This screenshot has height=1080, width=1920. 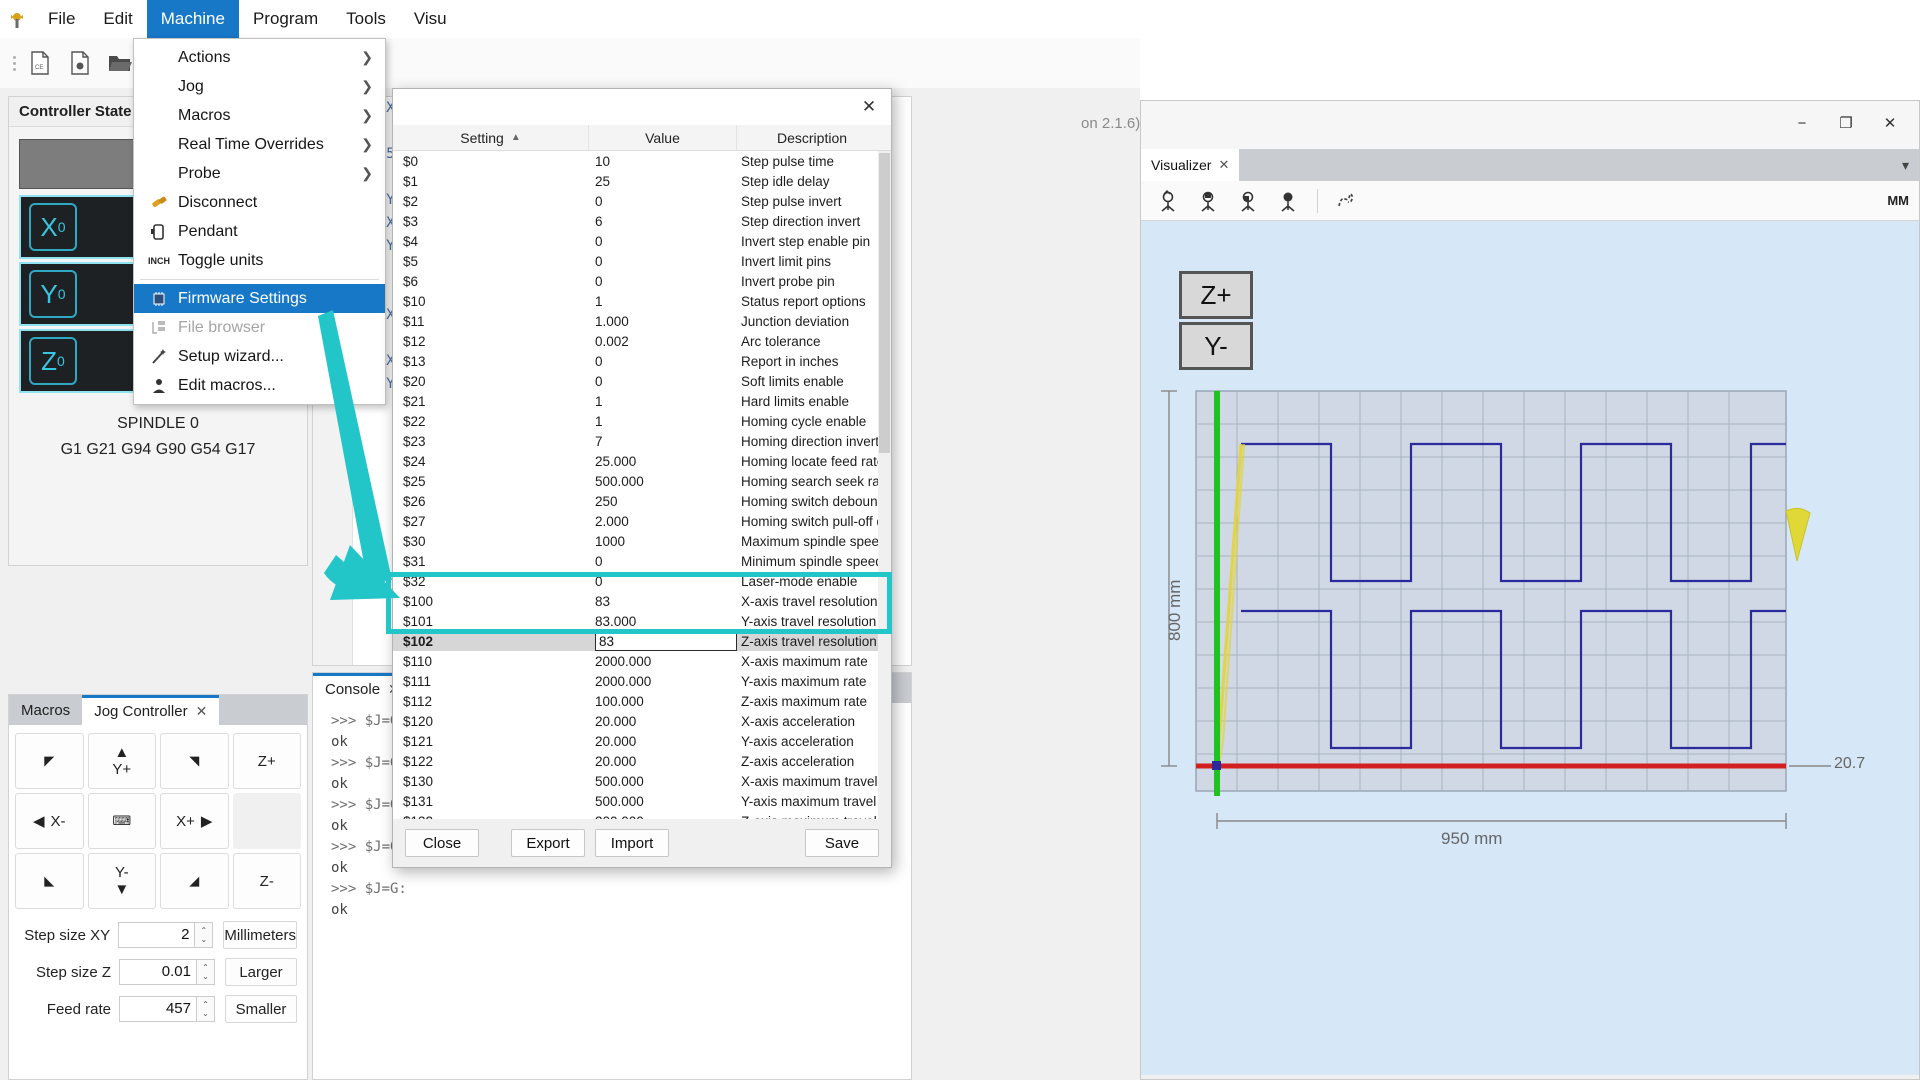 I want to click on menu-item-probe: Probe ❯, so click(x=259, y=173).